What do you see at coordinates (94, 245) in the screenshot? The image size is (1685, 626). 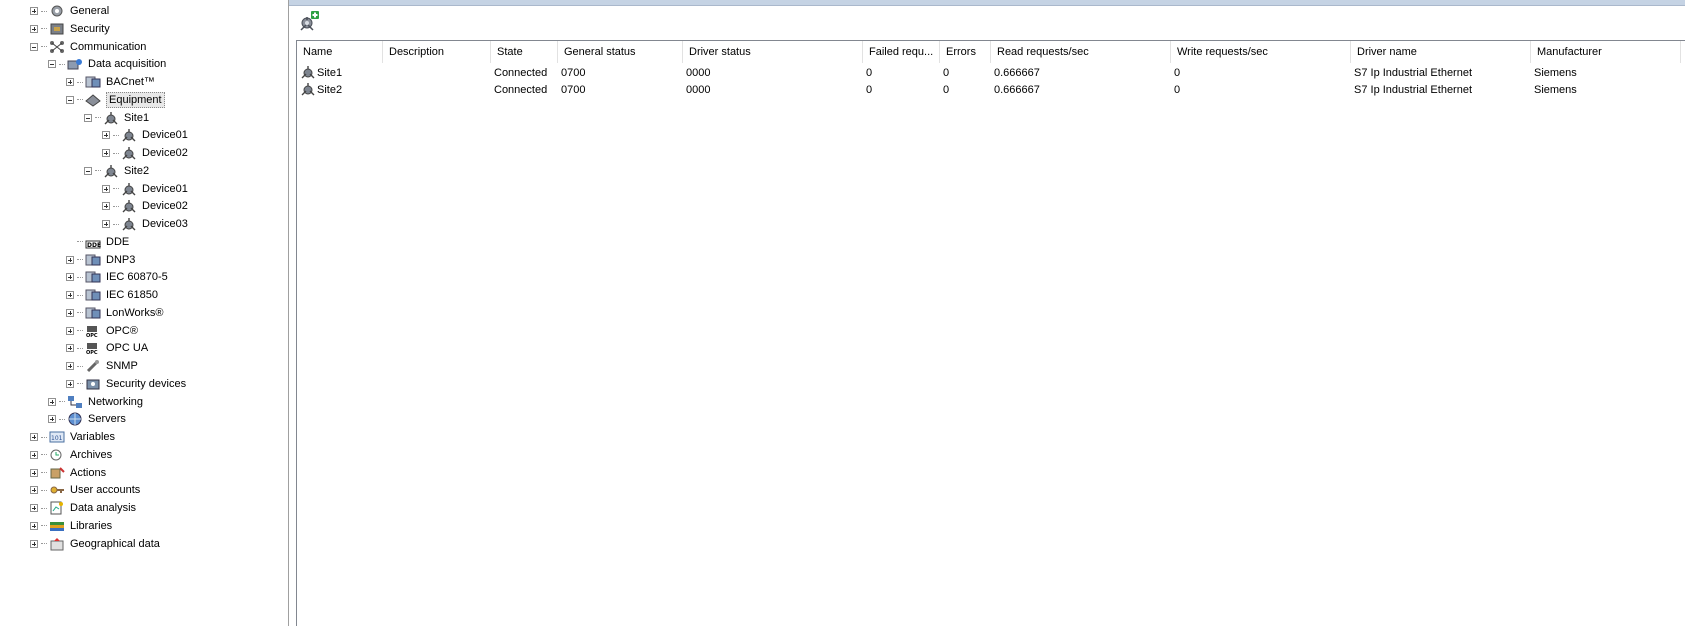 I see `svg-text: DDE` at bounding box center [94, 245].